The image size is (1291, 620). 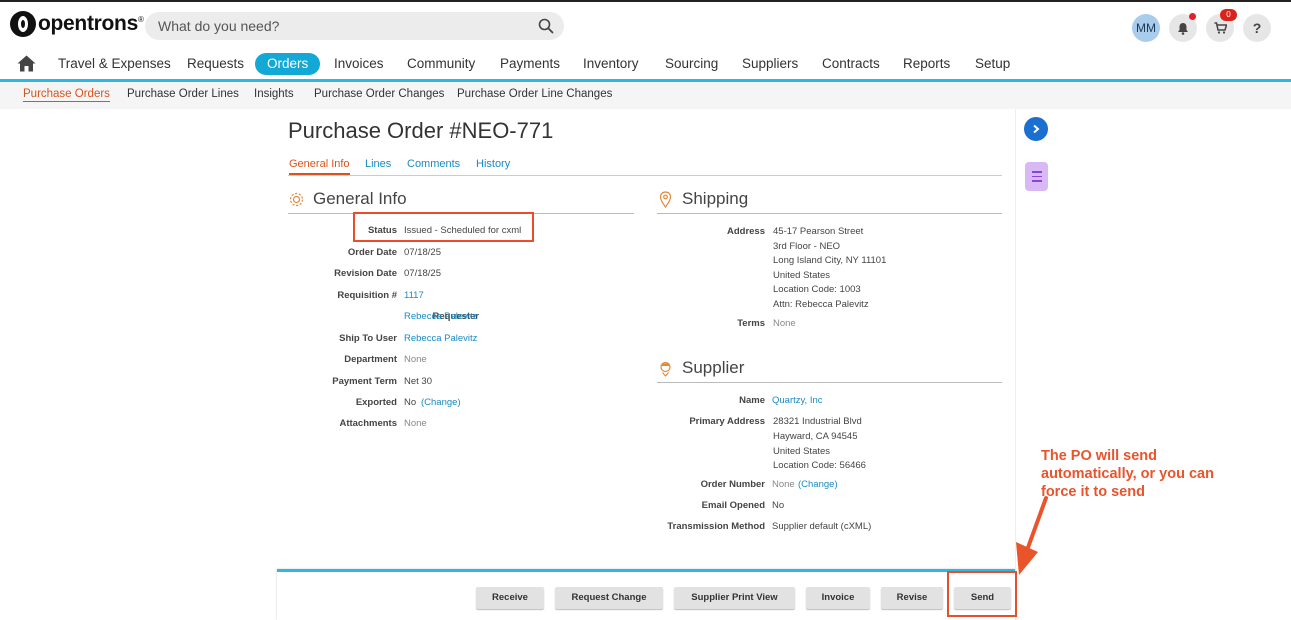 I want to click on annotation-arrow-icon, so click(x=1032, y=535).